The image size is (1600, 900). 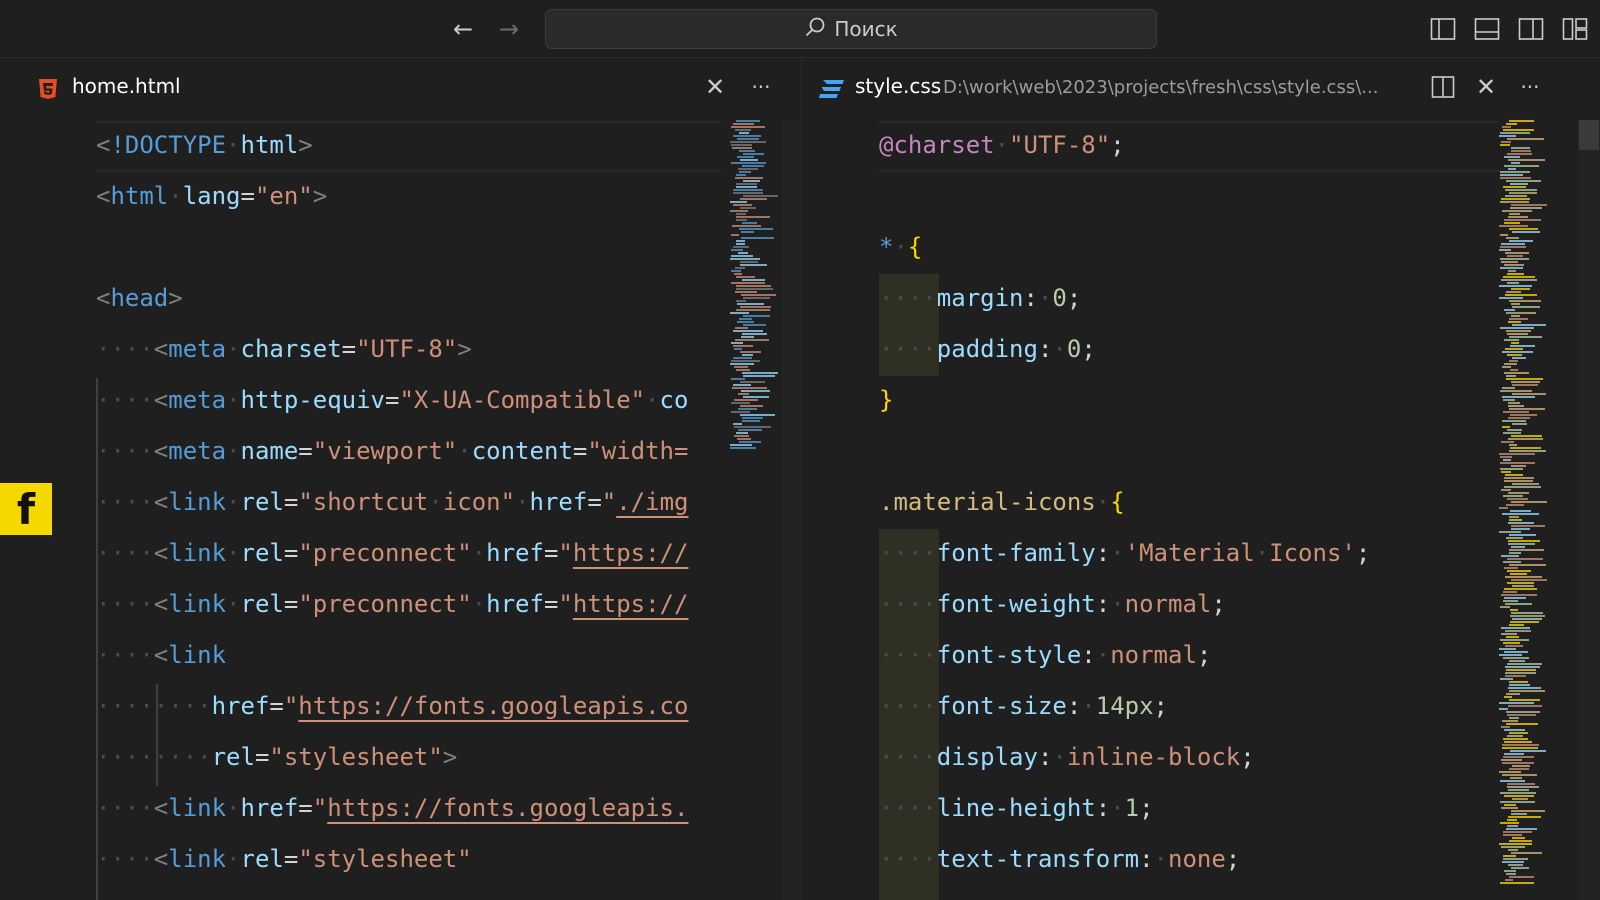 I want to click on code-line: ····line-height:·1;, so click(x=1016, y=808).